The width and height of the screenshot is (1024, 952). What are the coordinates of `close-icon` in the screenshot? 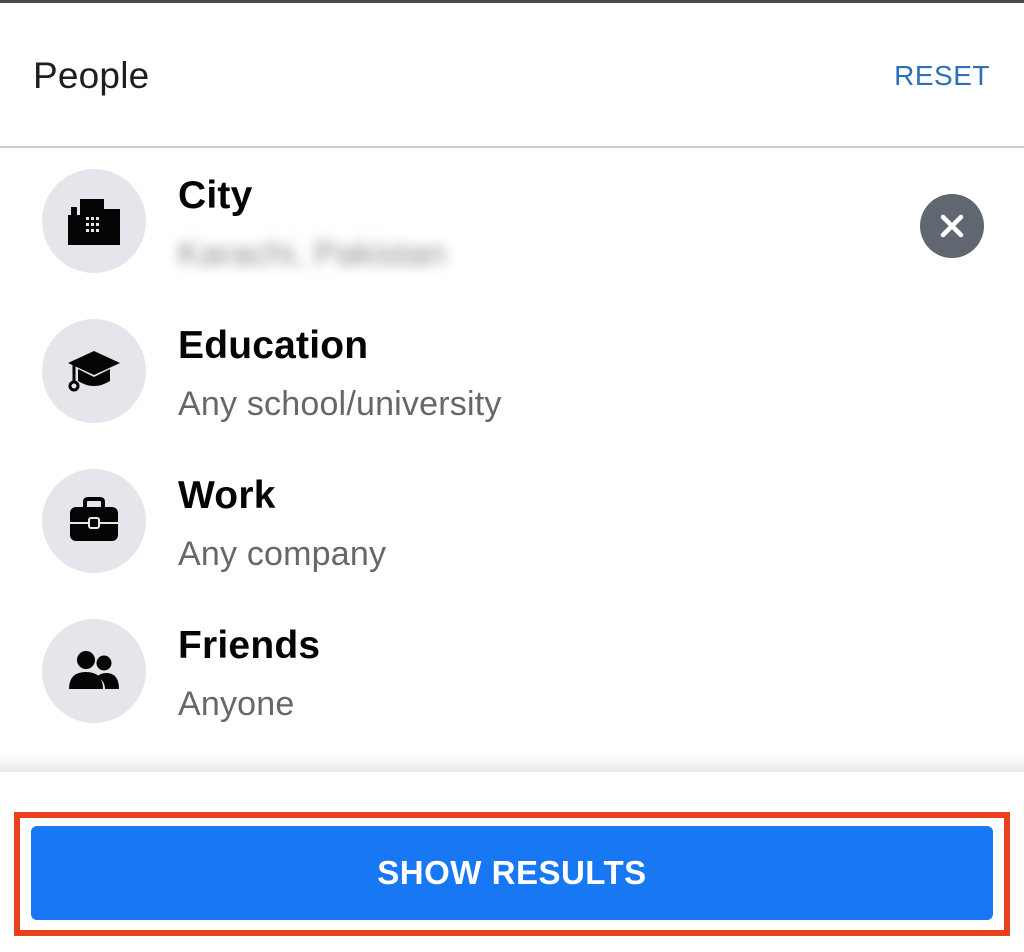 It's located at (952, 226).